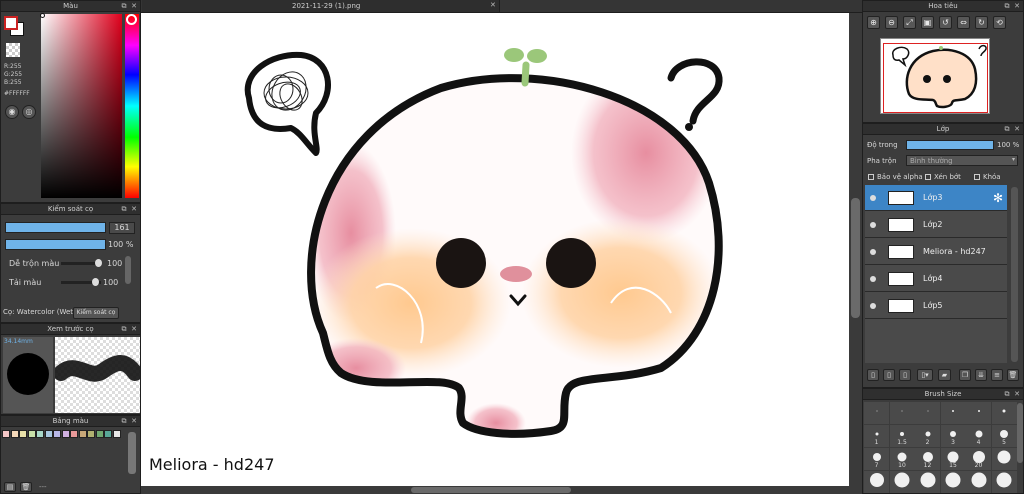  I want to click on palette-scrollbar, so click(132, 453).